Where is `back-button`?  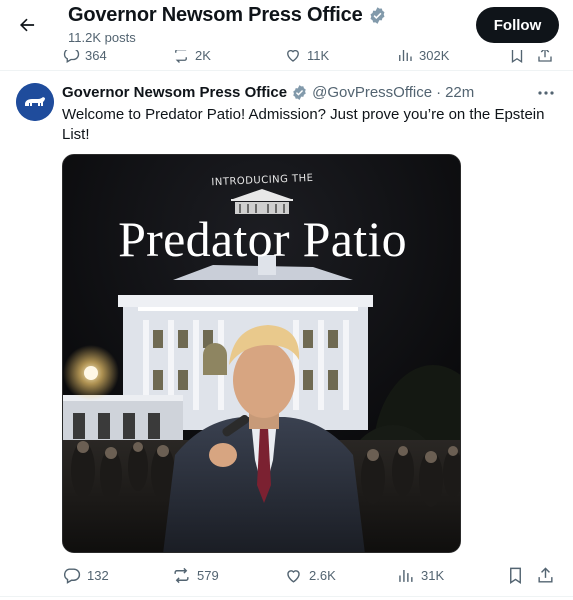 back-button is located at coordinates (27, 25).